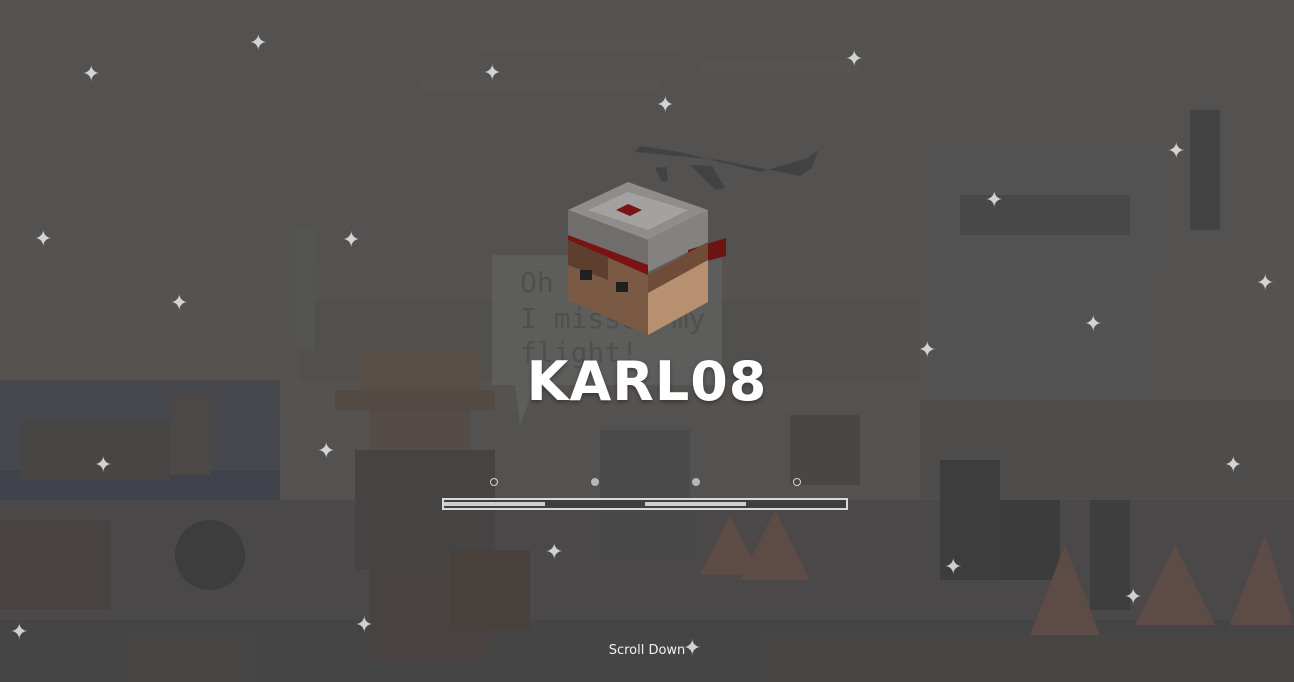 The width and height of the screenshot is (1294, 682). What do you see at coordinates (643, 260) in the screenshot?
I see `player-avatar` at bounding box center [643, 260].